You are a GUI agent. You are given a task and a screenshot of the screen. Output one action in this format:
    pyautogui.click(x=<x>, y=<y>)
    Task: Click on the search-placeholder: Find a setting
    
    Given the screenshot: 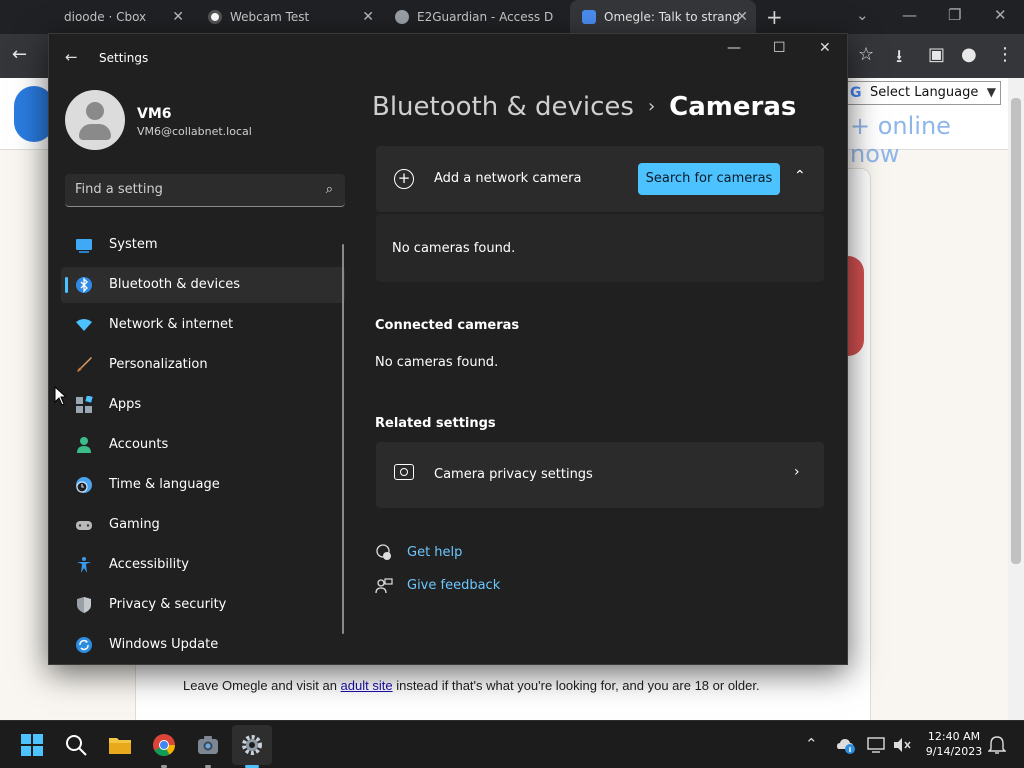 What is the action you would take?
    pyautogui.click(x=119, y=189)
    